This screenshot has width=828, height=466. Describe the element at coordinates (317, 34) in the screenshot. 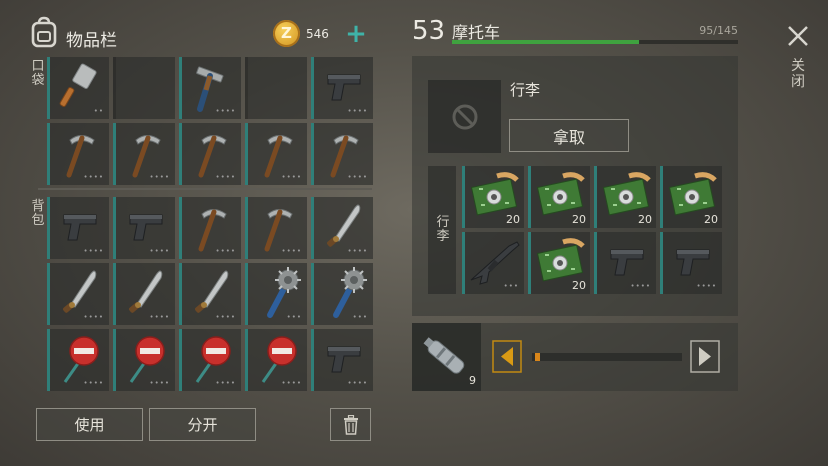

I see `coin-count: 546` at that location.